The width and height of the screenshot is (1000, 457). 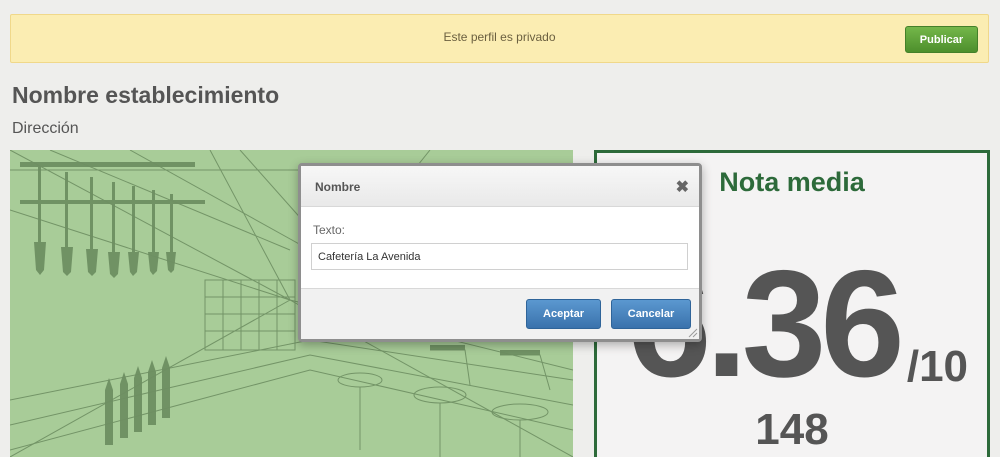 I want to click on text-field-label: Texto:, so click(x=329, y=230).